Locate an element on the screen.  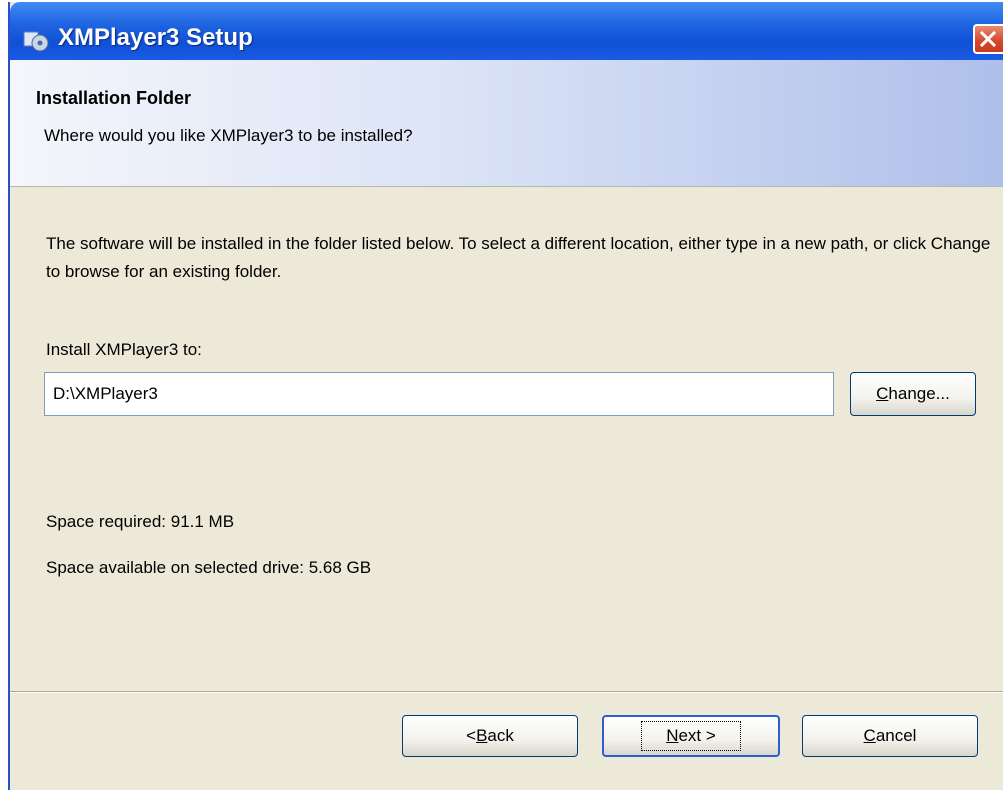
cancel-button-label: ancel is located at coordinates (896, 735).